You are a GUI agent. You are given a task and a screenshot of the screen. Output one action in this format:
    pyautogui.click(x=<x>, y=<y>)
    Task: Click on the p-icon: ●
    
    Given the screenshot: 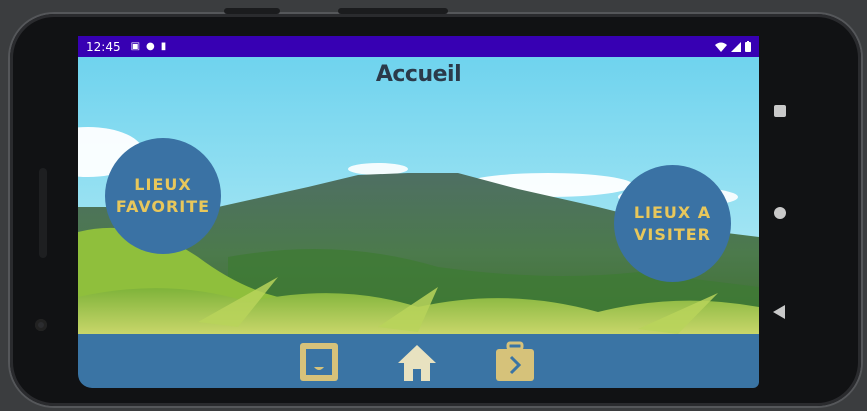 What is the action you would take?
    pyautogui.click(x=150, y=46)
    